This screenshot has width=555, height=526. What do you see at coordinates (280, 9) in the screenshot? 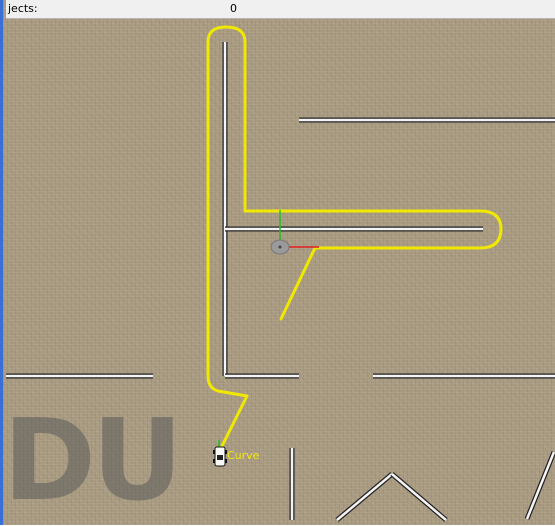
I see `hud-bar: jects: 0` at bounding box center [280, 9].